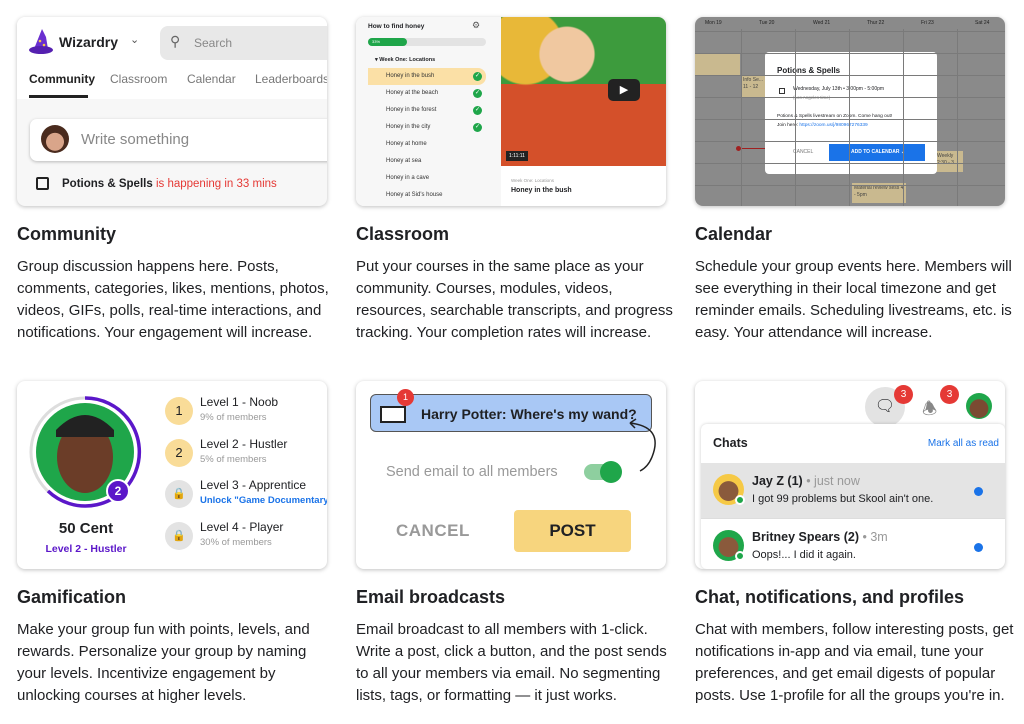 Image resolution: width=1024 pixels, height=724 pixels. What do you see at coordinates (405, 397) in the screenshot?
I see `notification-badge: 1` at bounding box center [405, 397].